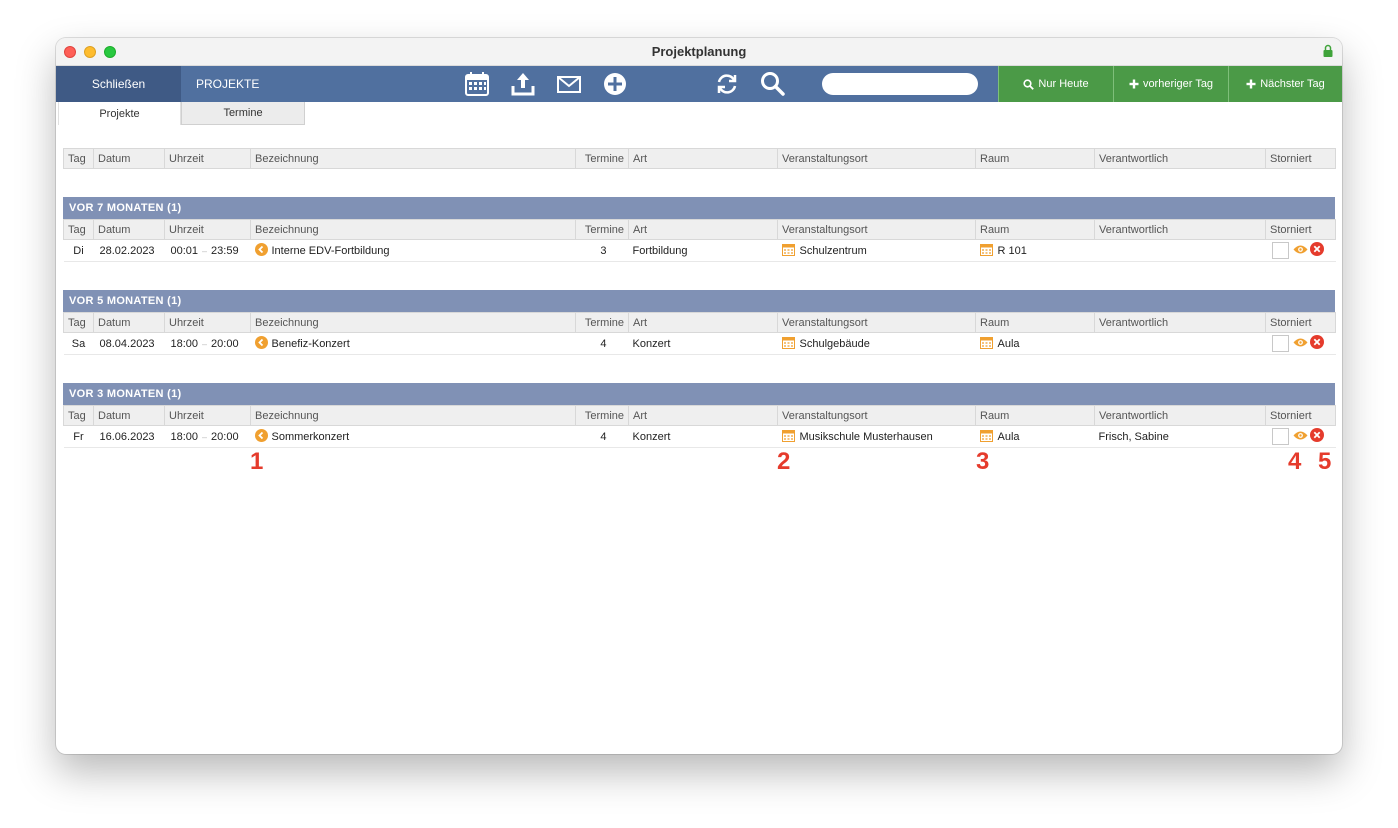 This screenshot has width=1398, height=828. I want to click on col-header-termine: Termine, so click(602, 158).